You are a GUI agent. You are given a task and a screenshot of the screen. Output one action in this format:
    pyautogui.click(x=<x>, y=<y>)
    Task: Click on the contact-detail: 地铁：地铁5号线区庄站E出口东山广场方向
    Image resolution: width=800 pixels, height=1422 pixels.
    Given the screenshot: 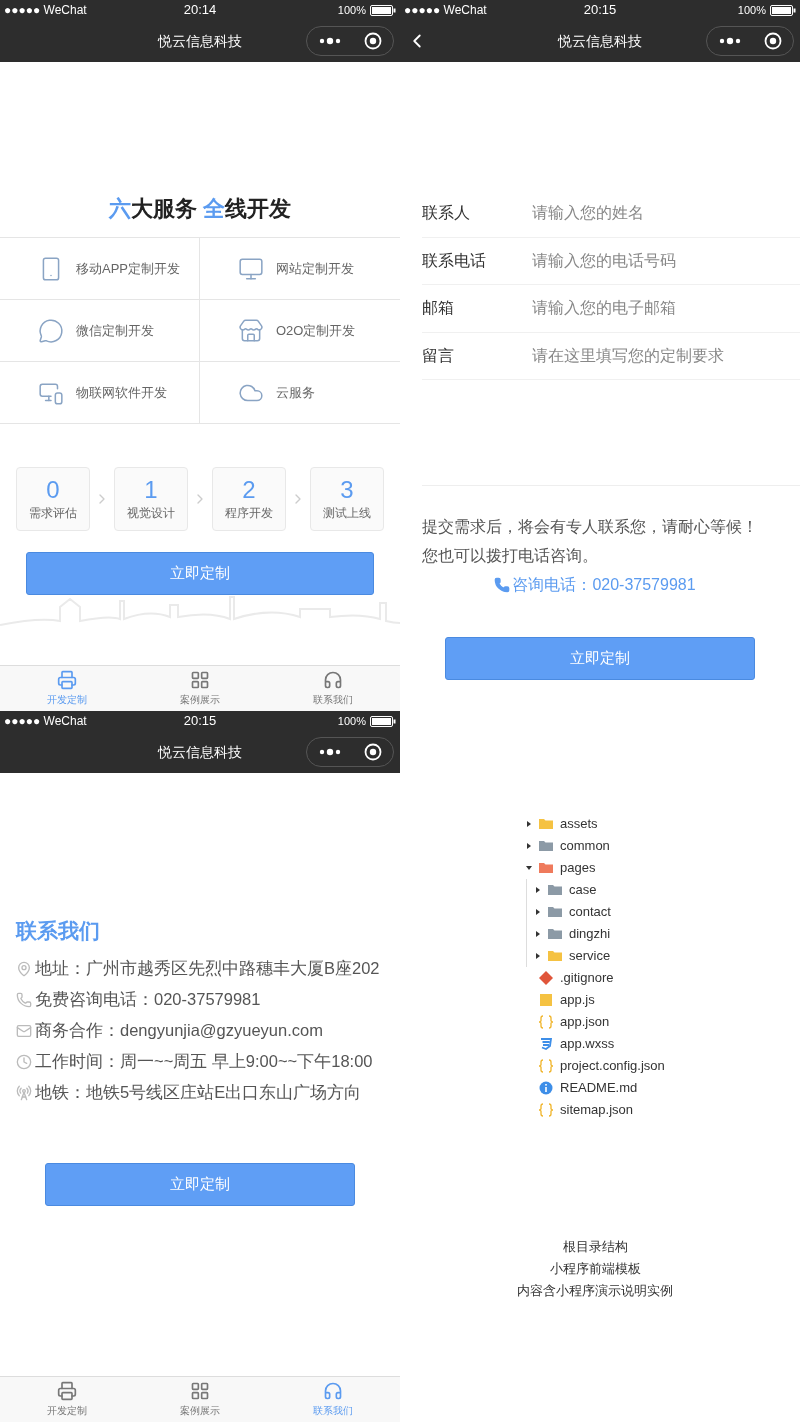 What is the action you would take?
    pyautogui.click(x=198, y=1093)
    